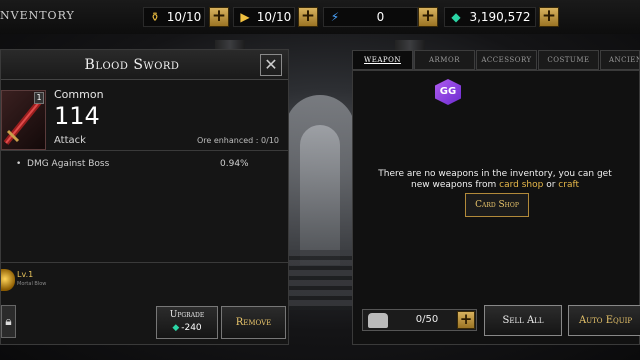 This screenshot has width=640, height=360. I want to click on item-level-badge: 1, so click(39, 98).